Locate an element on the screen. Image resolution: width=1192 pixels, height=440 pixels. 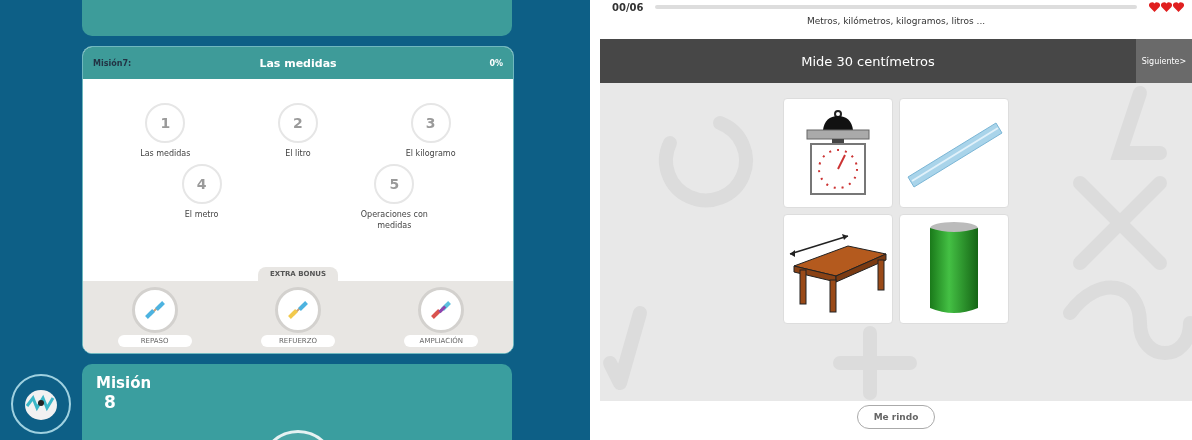
step-label: Operaciones con medidas is located at coordinates (394, 220).